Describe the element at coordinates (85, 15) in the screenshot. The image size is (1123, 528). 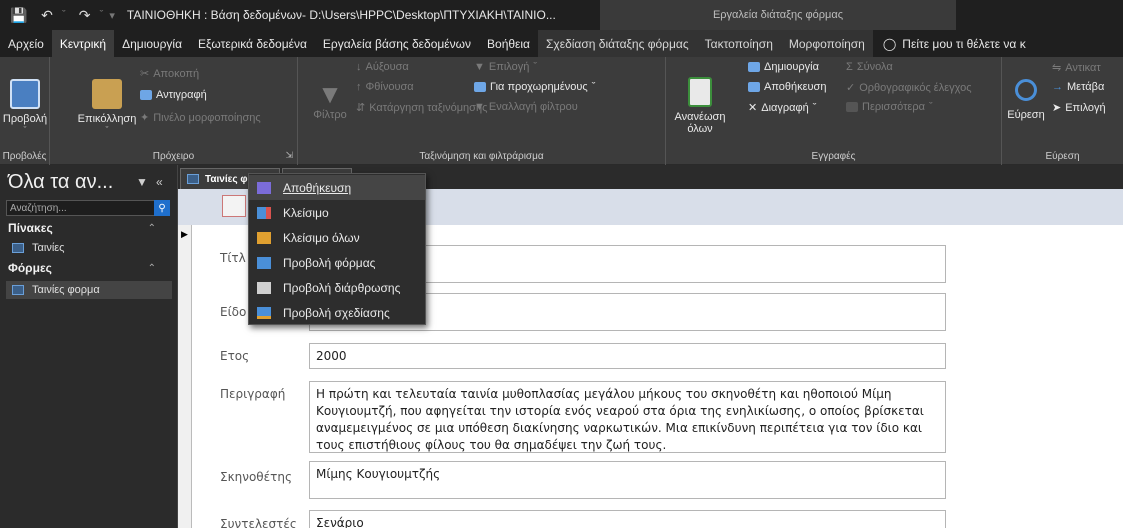
I see `redo-icon: ↷` at that location.